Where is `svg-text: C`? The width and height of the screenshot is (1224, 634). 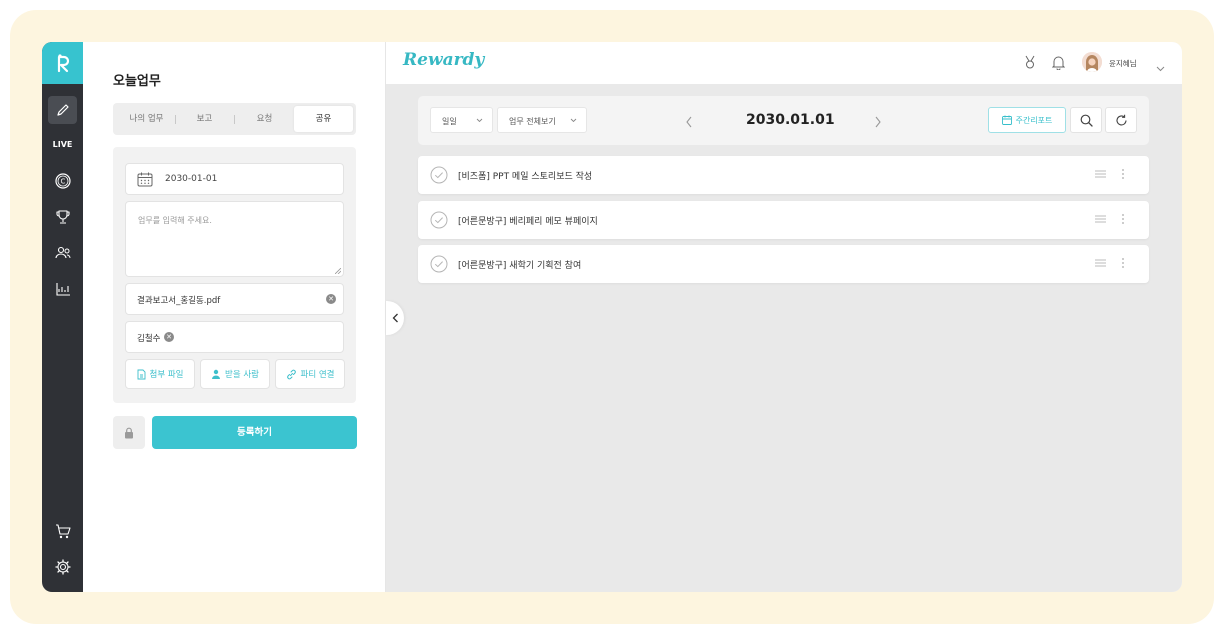
svg-text: C is located at coordinates (62, 182).